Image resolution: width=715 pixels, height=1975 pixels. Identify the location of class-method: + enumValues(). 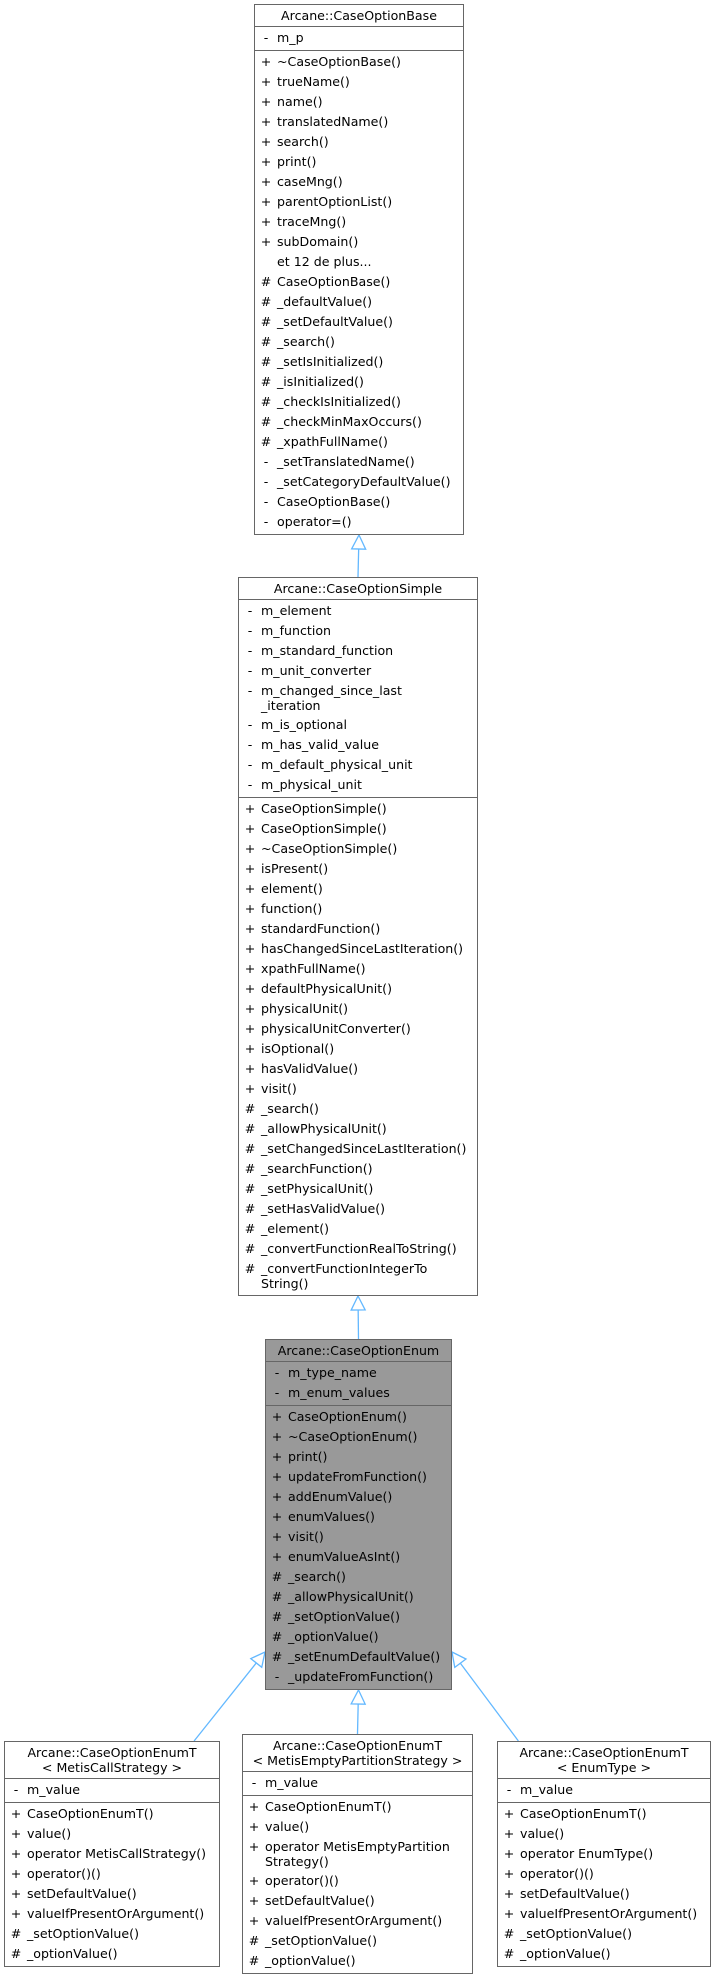
(358, 1517).